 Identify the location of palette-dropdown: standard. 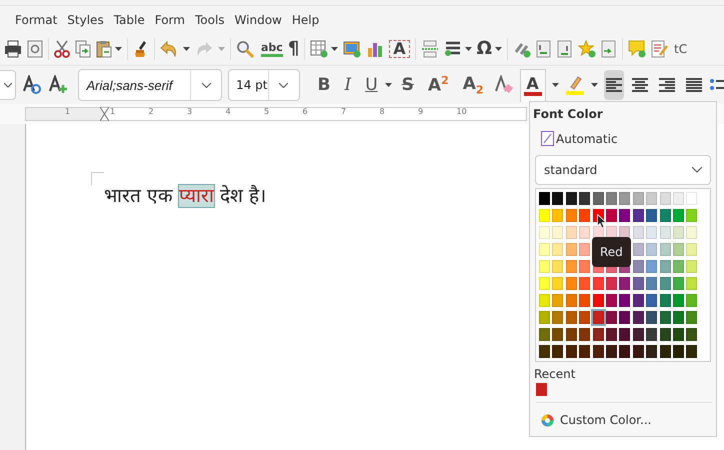
(623, 170).